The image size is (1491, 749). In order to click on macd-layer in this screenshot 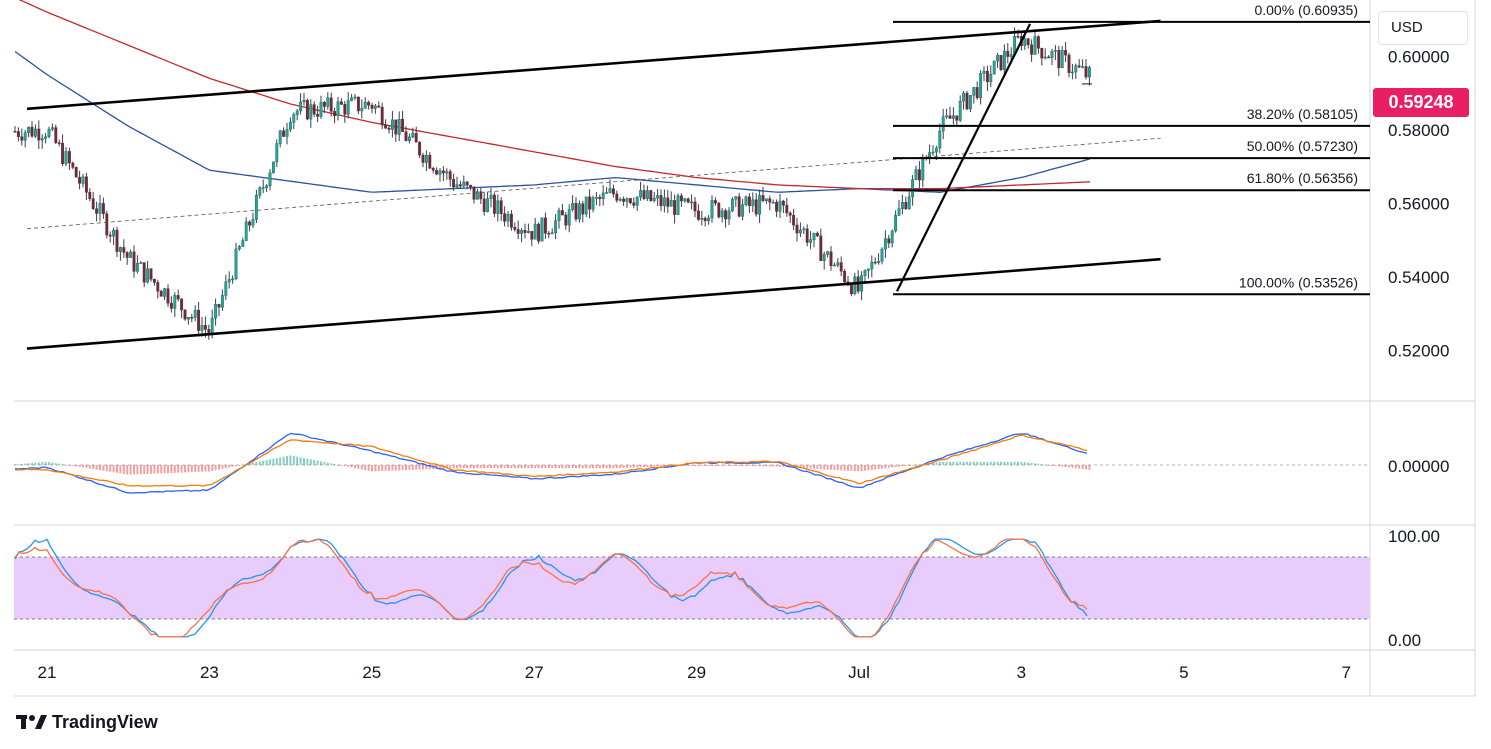, I will do `click(552, 463)`.